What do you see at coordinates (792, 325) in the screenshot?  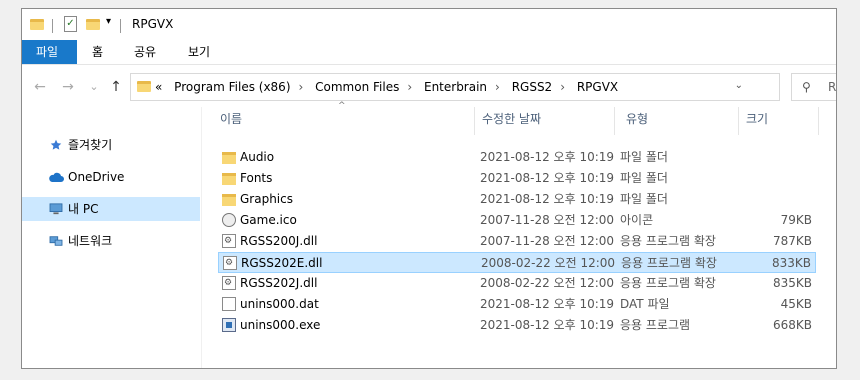 I see `file-size: 668KB` at bounding box center [792, 325].